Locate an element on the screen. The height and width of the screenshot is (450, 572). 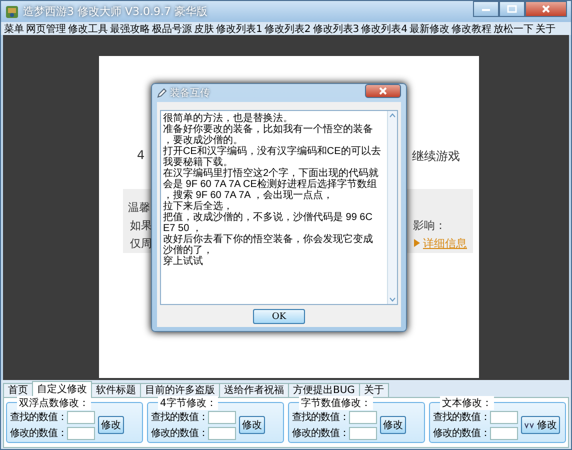
text-line: 改好后你去看下你的悟空装备，你会发现它变成 is located at coordinates (268, 239).